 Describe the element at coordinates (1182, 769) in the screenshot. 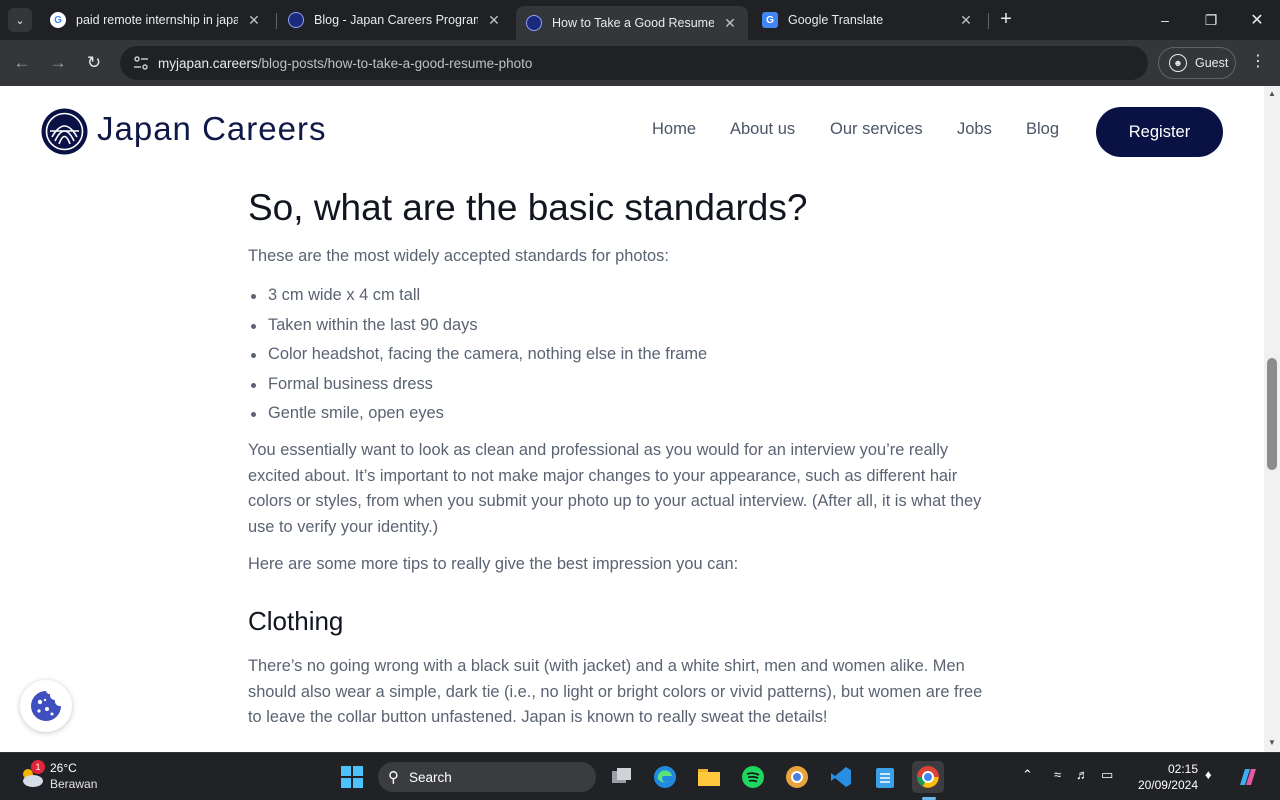

I see `clock-time: 02:15` at that location.